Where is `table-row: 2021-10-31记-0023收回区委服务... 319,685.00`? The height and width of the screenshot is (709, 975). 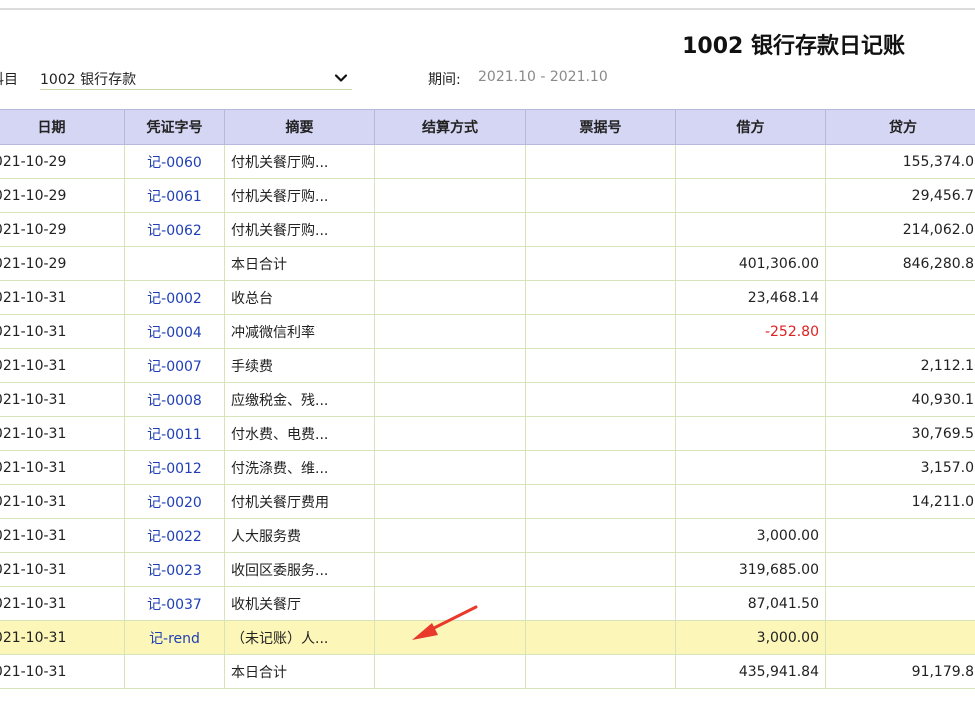 table-row: 2021-10-31记-0023收回区委服务... 319,685.00 is located at coordinates (487, 569).